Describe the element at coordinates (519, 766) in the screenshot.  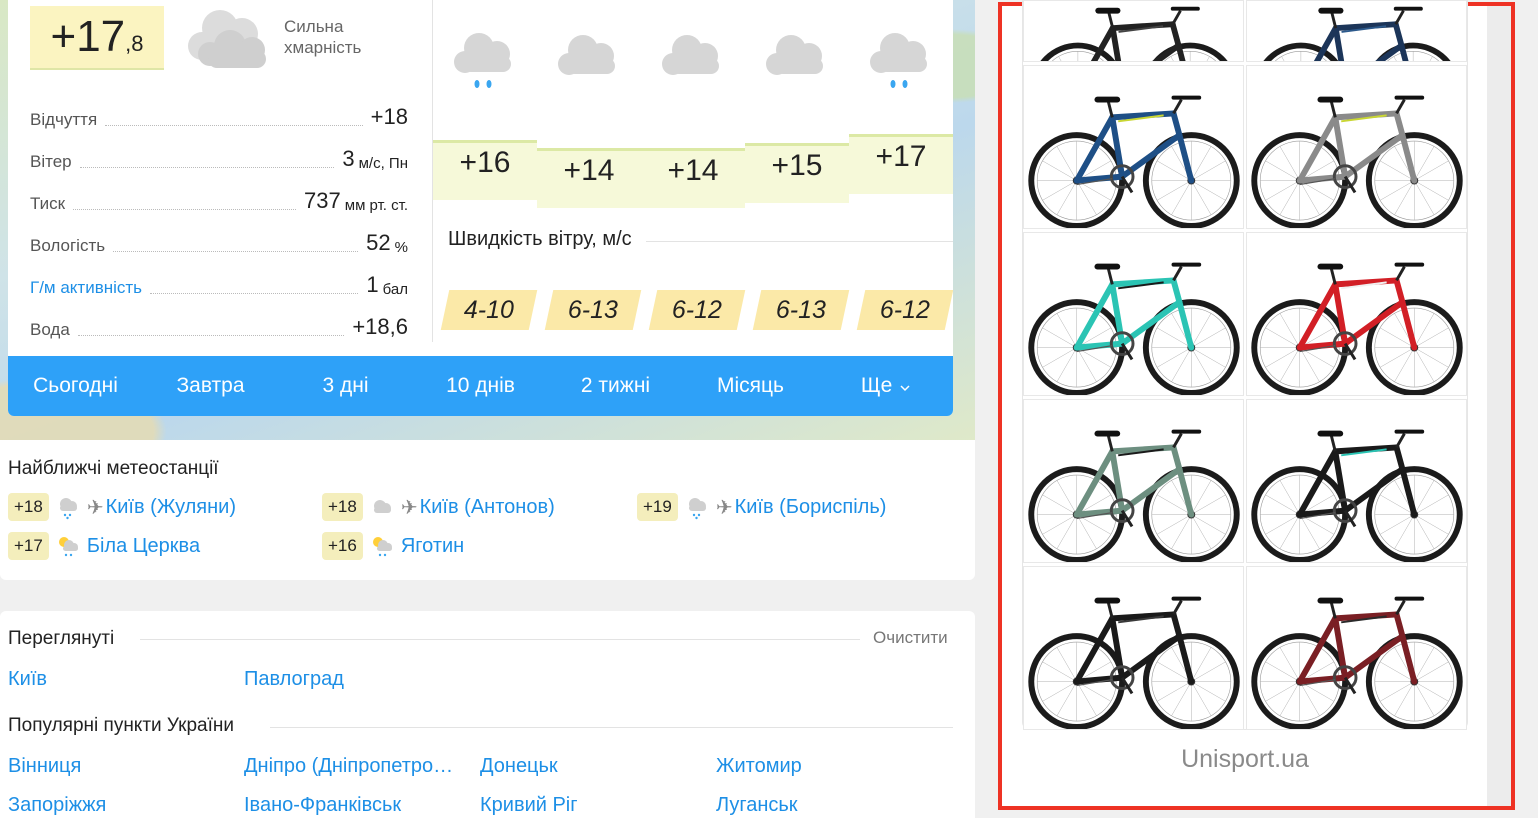
I see `popular-city-link: Донецьк` at that location.